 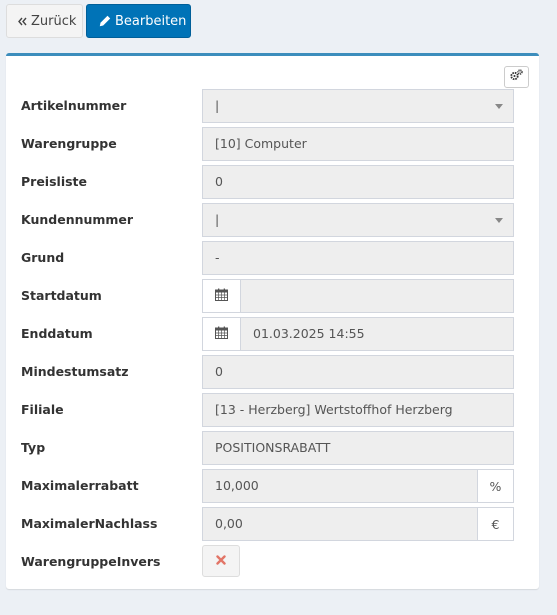 I want to click on preisliste-value: 0, so click(x=219, y=181).